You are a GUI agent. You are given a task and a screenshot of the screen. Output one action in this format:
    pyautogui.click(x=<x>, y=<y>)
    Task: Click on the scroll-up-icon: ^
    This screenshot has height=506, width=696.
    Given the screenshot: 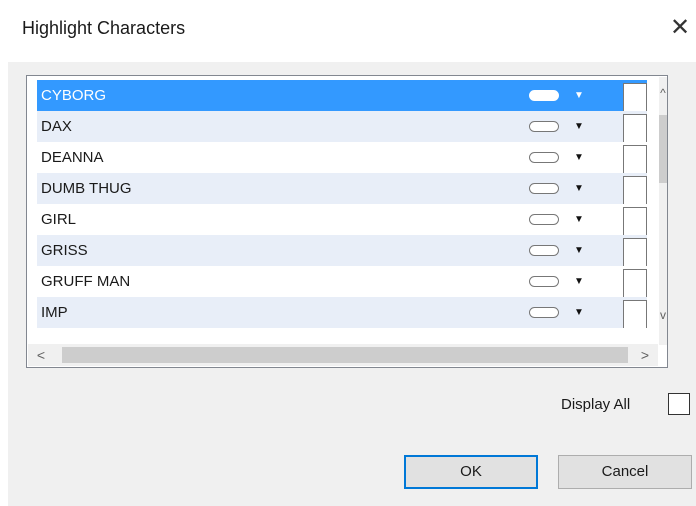 What is the action you would take?
    pyautogui.click(x=663, y=93)
    